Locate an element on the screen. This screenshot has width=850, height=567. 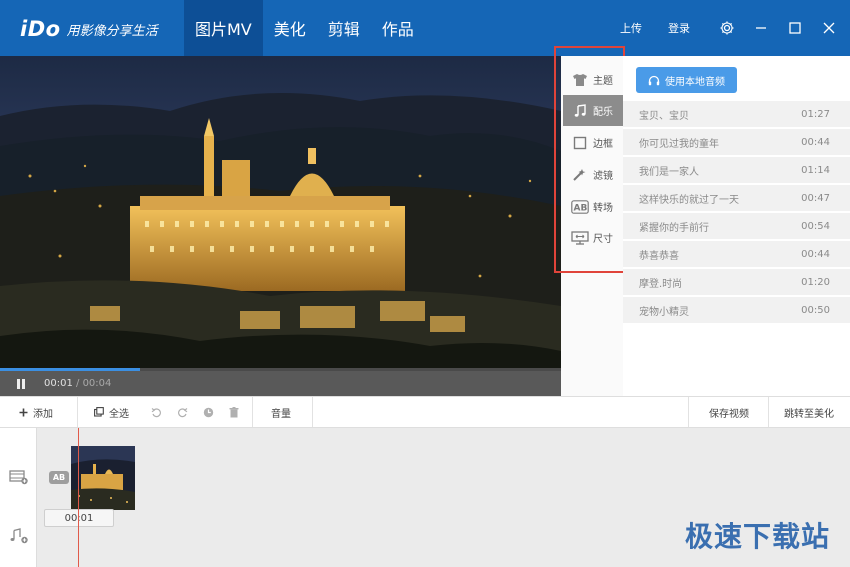
side-item-filter: 滤镜 is located at coordinates (593, 174).